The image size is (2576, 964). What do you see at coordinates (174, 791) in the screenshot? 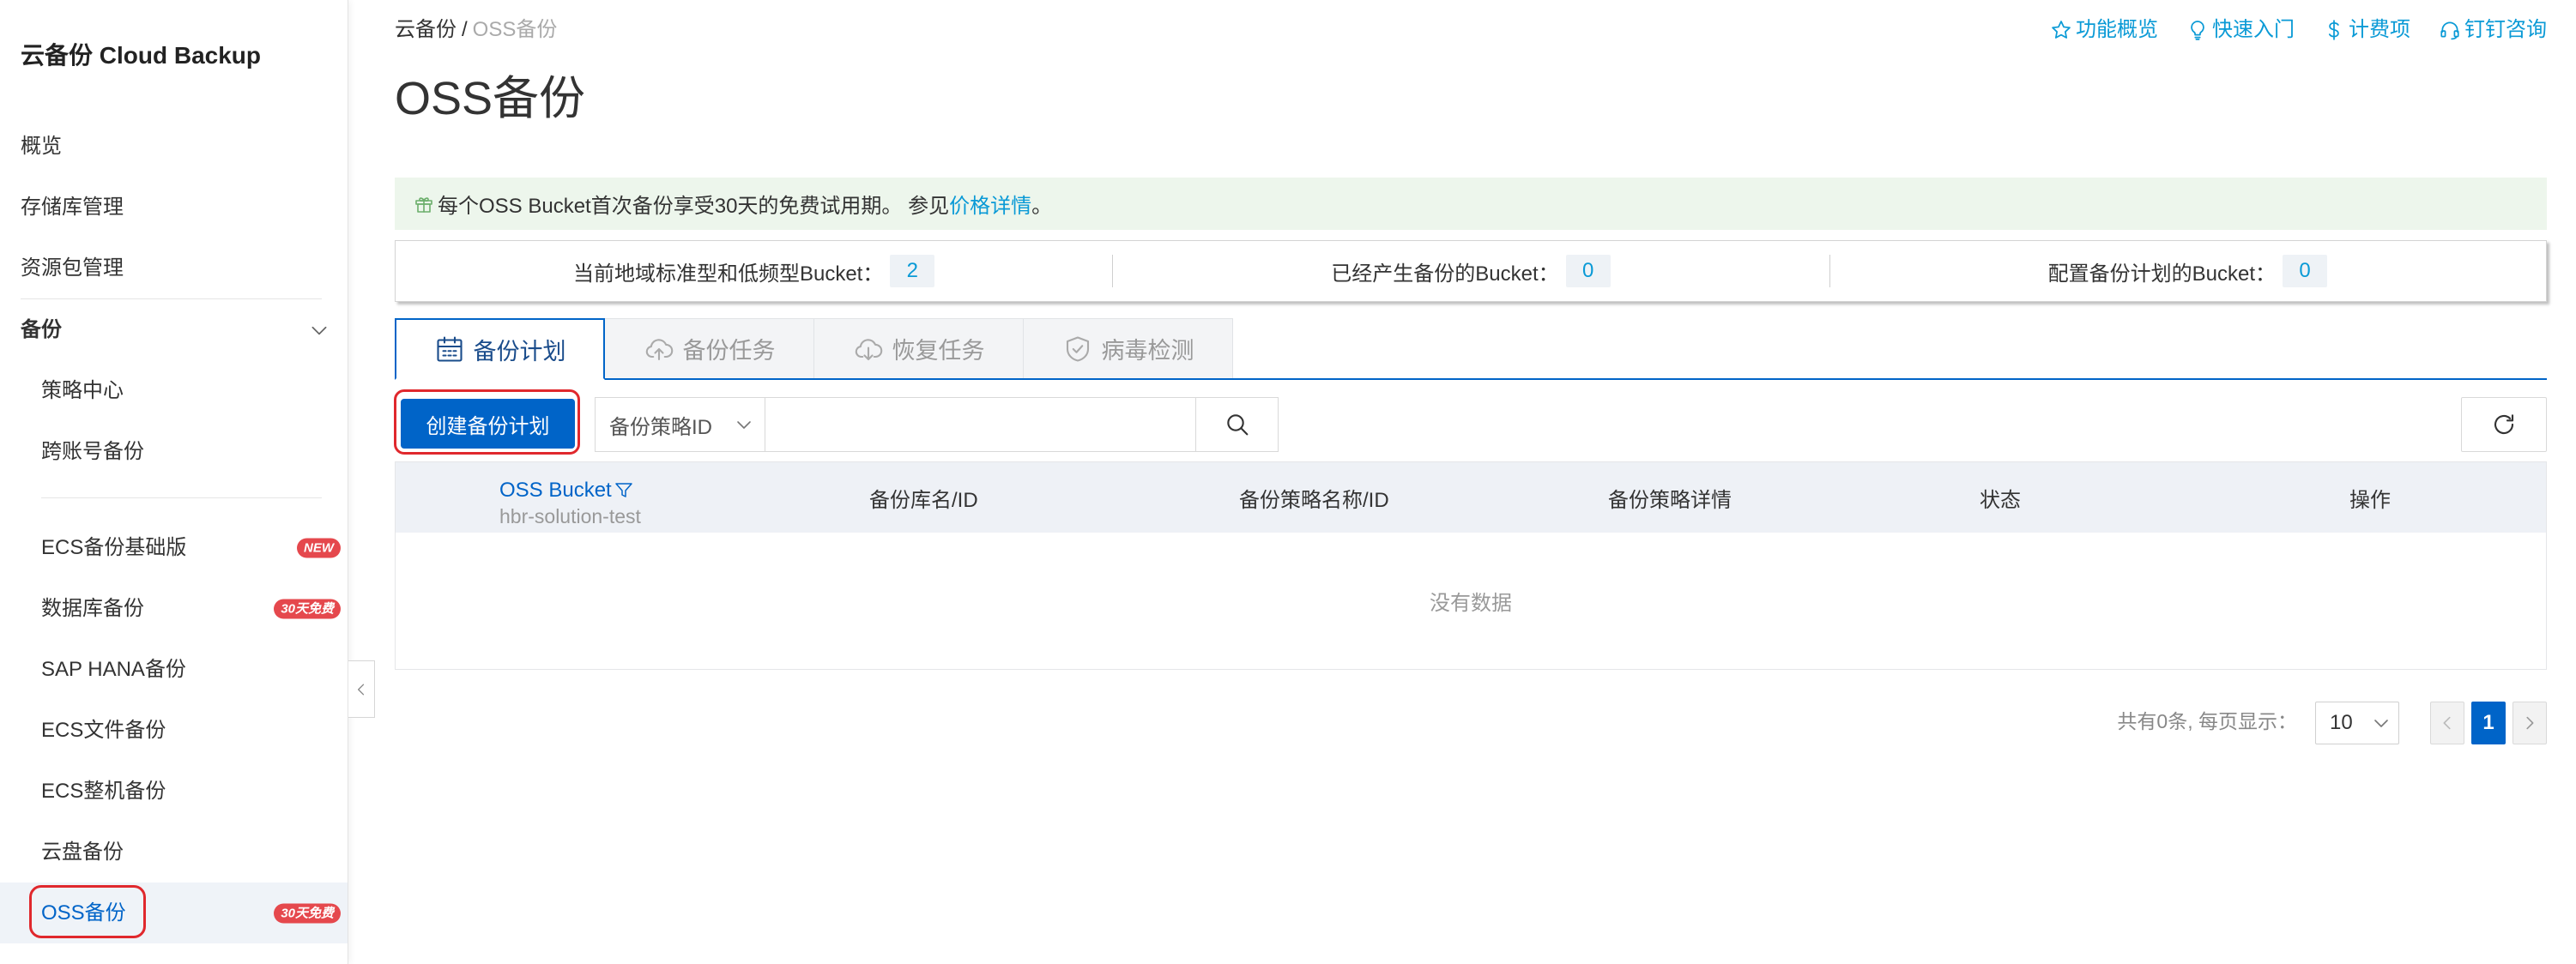
I see `sidebar-item-ecs-instance: ECS整机备份` at bounding box center [174, 791].